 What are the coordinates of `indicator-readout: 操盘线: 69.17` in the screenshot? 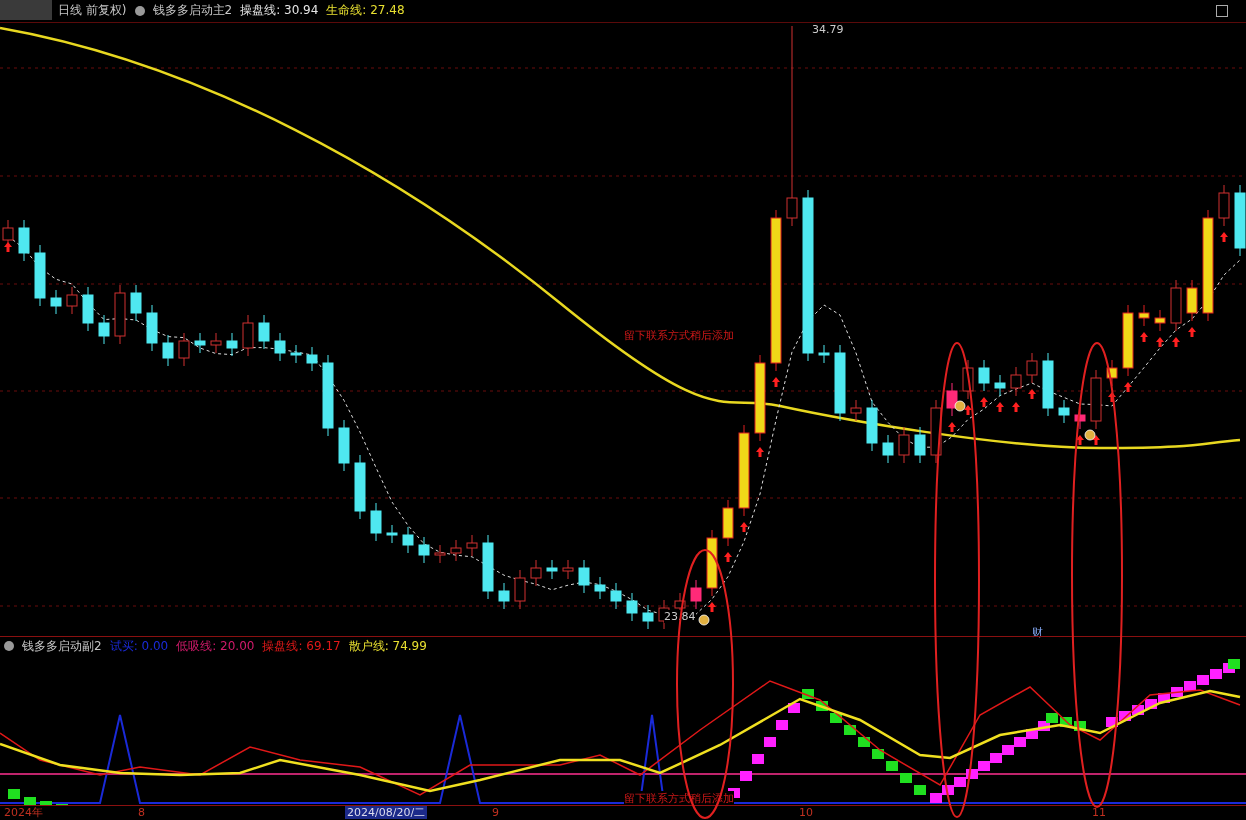 It's located at (301, 646).